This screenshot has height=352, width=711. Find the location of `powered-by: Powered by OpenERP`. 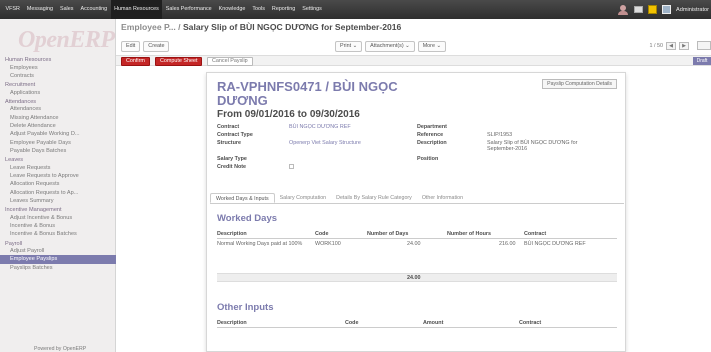

powered-by: Powered by OpenERP is located at coordinates (60, 349).